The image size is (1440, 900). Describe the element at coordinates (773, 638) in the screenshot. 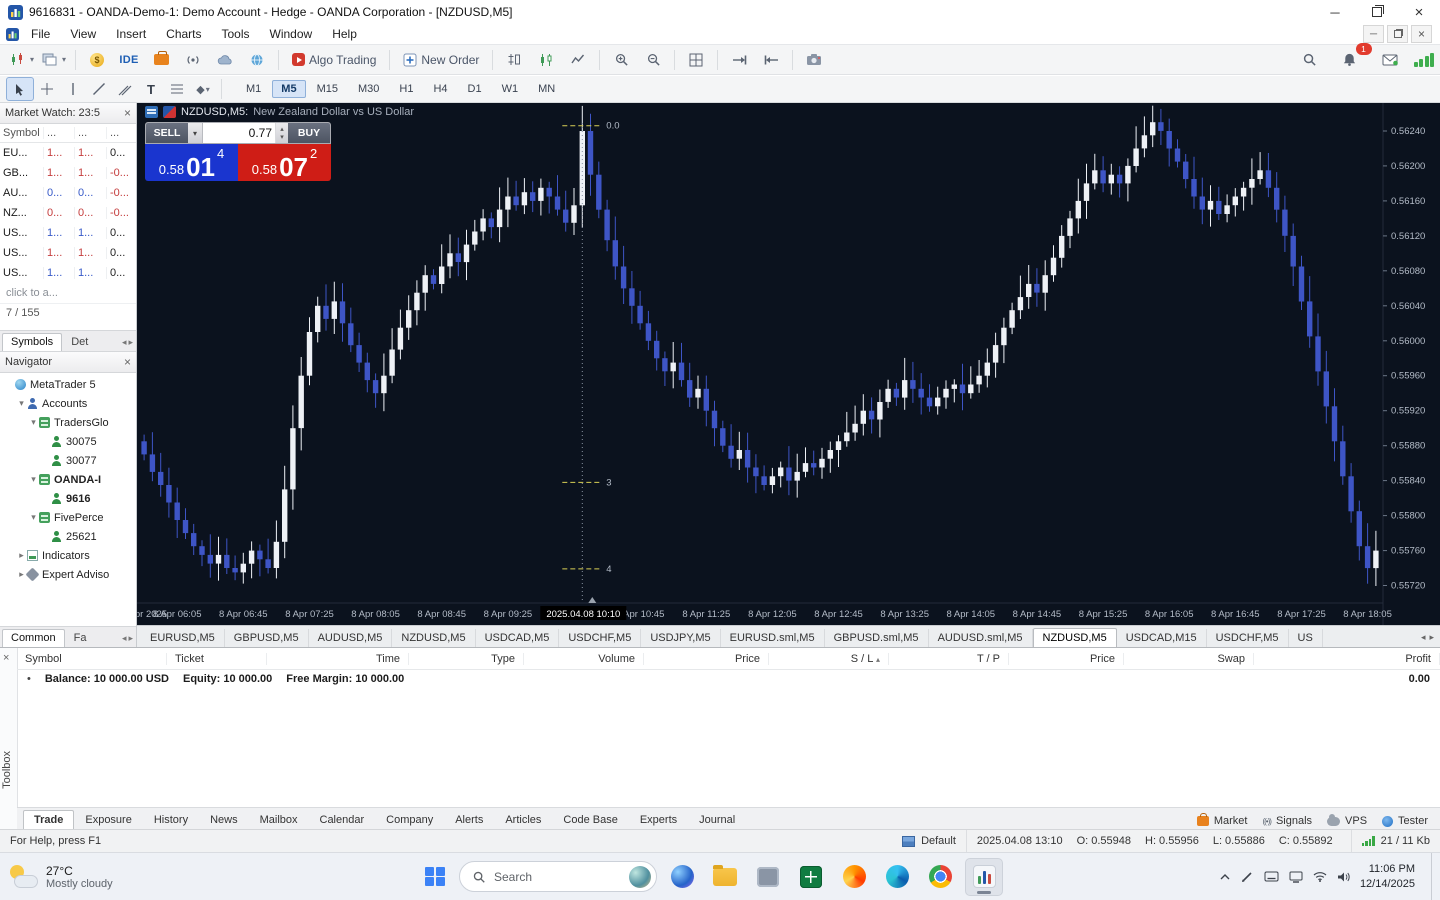

I see `chart-tab-eurusd-sml-m5-7: EURUSD.sml,M5` at that location.